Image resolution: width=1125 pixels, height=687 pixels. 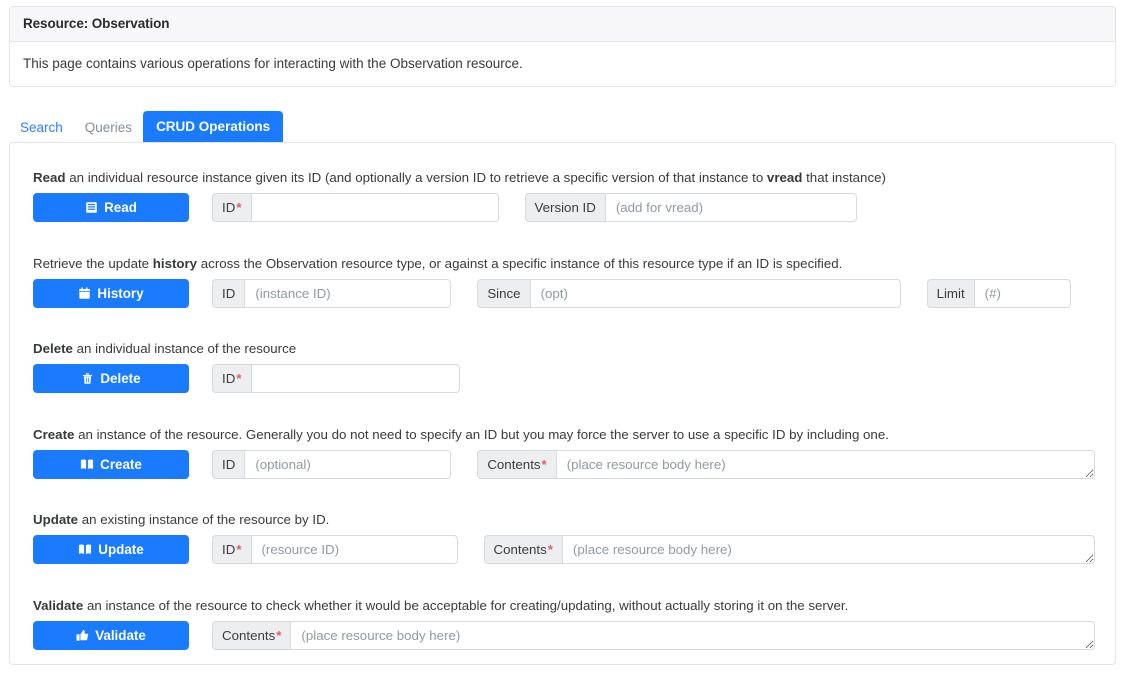 I want to click on operation-read-keyword: Read, so click(x=49, y=177).